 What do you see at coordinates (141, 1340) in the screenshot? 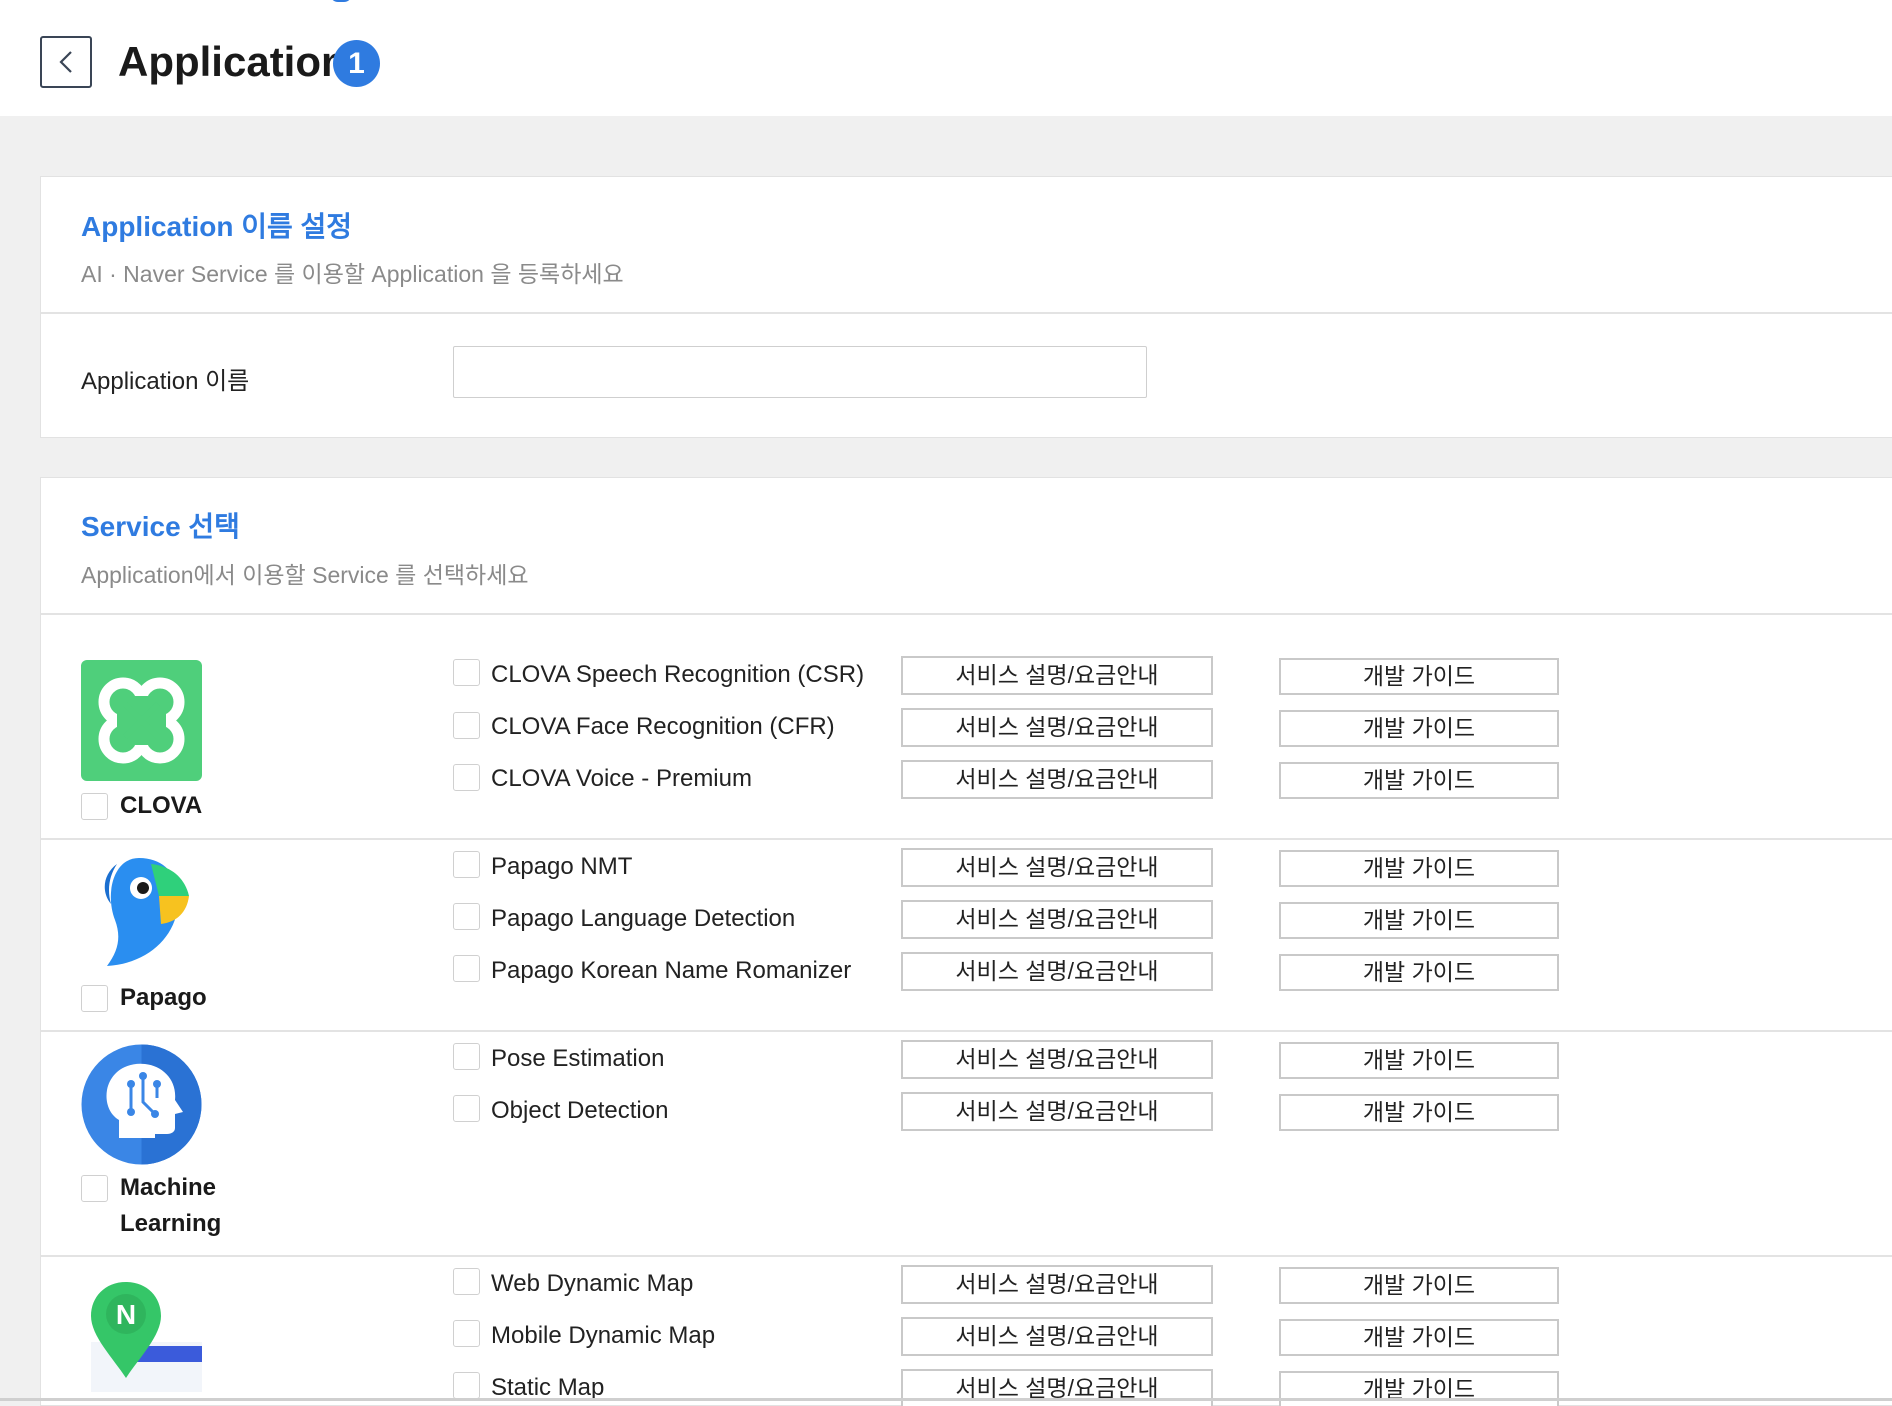
I see `naver-map-pin-logo: N` at bounding box center [141, 1340].